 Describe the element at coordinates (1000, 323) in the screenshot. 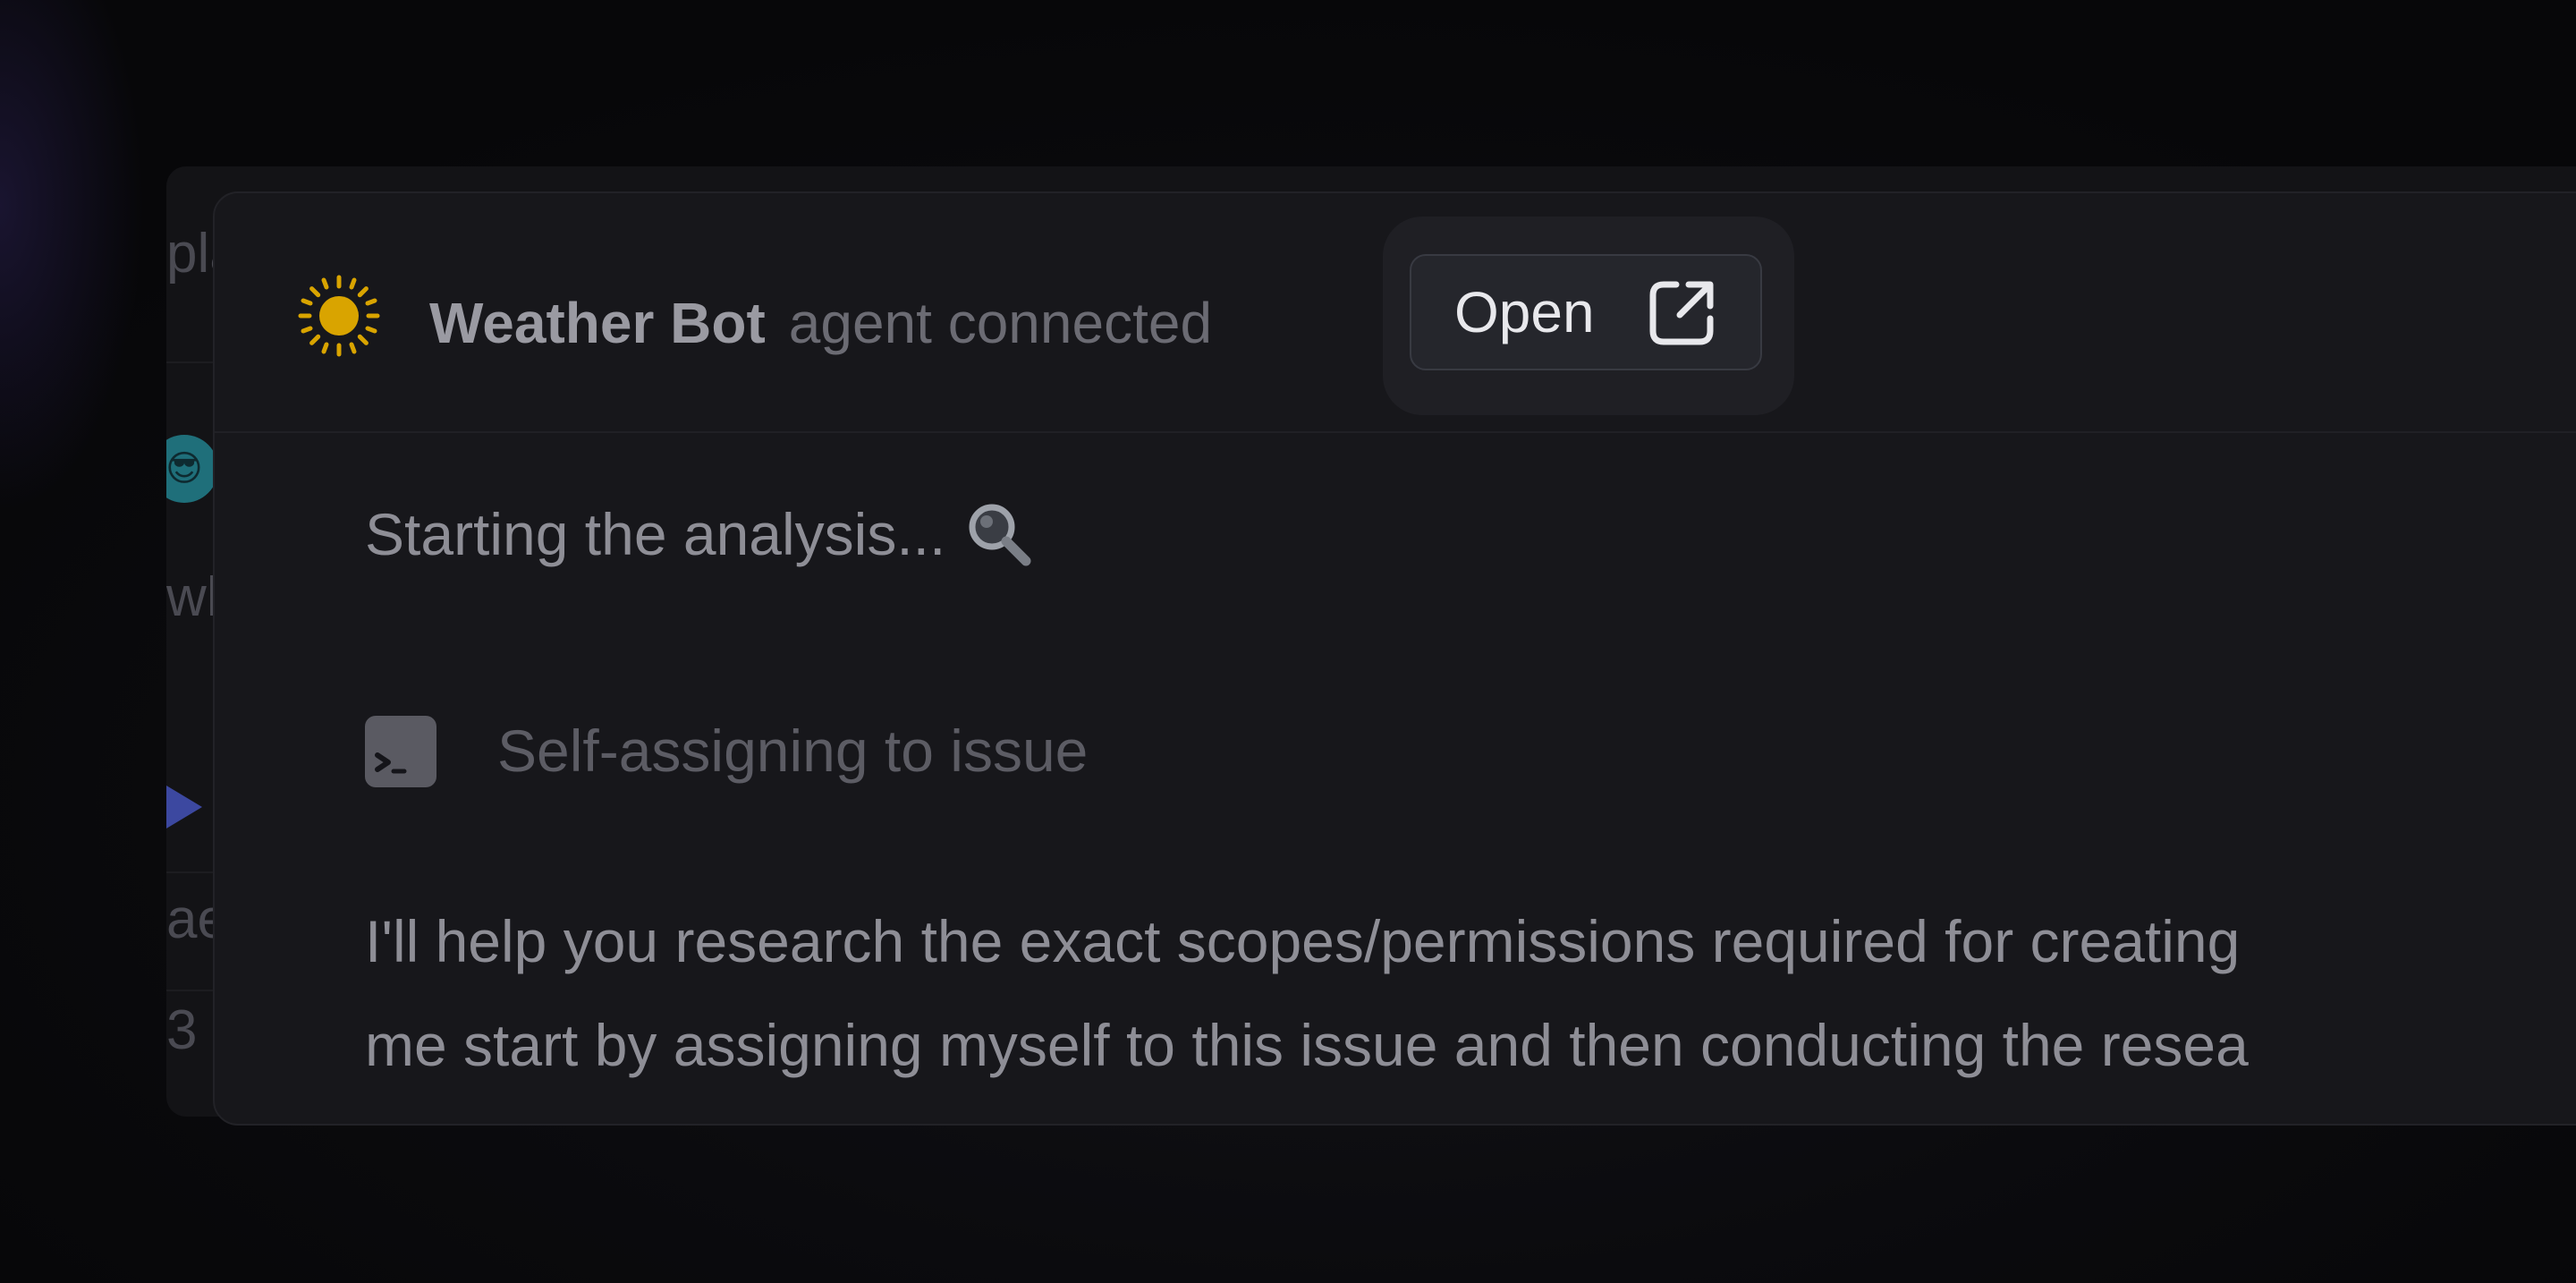

I see `agent-status-text: agent connected` at that location.